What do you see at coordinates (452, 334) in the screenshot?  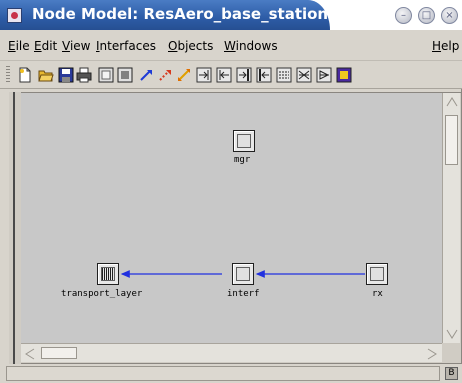 I see `scroll-down-arrow-icon` at bounding box center [452, 334].